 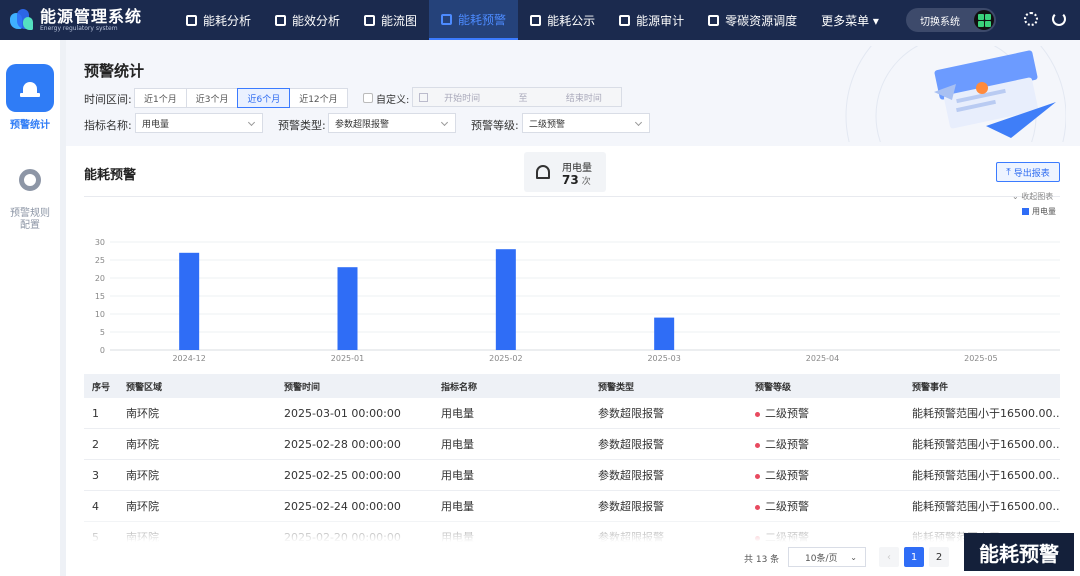 I want to click on power-icon, so click(x=1059, y=19).